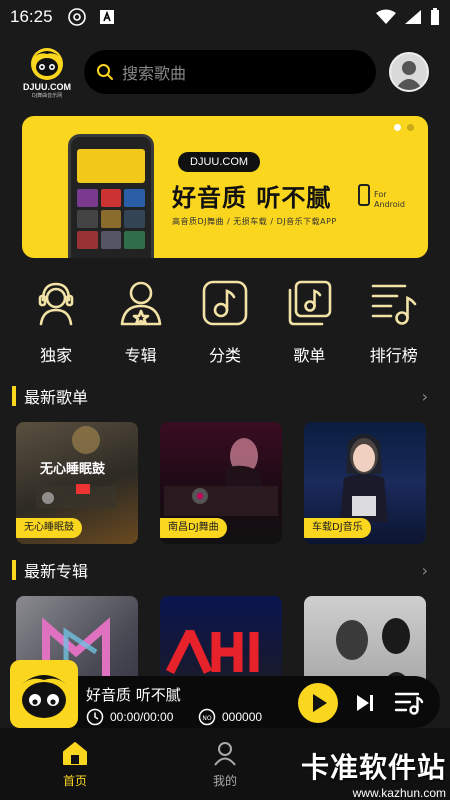 The image size is (450, 800). Describe the element at coordinates (409, 703) in the screenshot. I see `playlist-button` at that location.